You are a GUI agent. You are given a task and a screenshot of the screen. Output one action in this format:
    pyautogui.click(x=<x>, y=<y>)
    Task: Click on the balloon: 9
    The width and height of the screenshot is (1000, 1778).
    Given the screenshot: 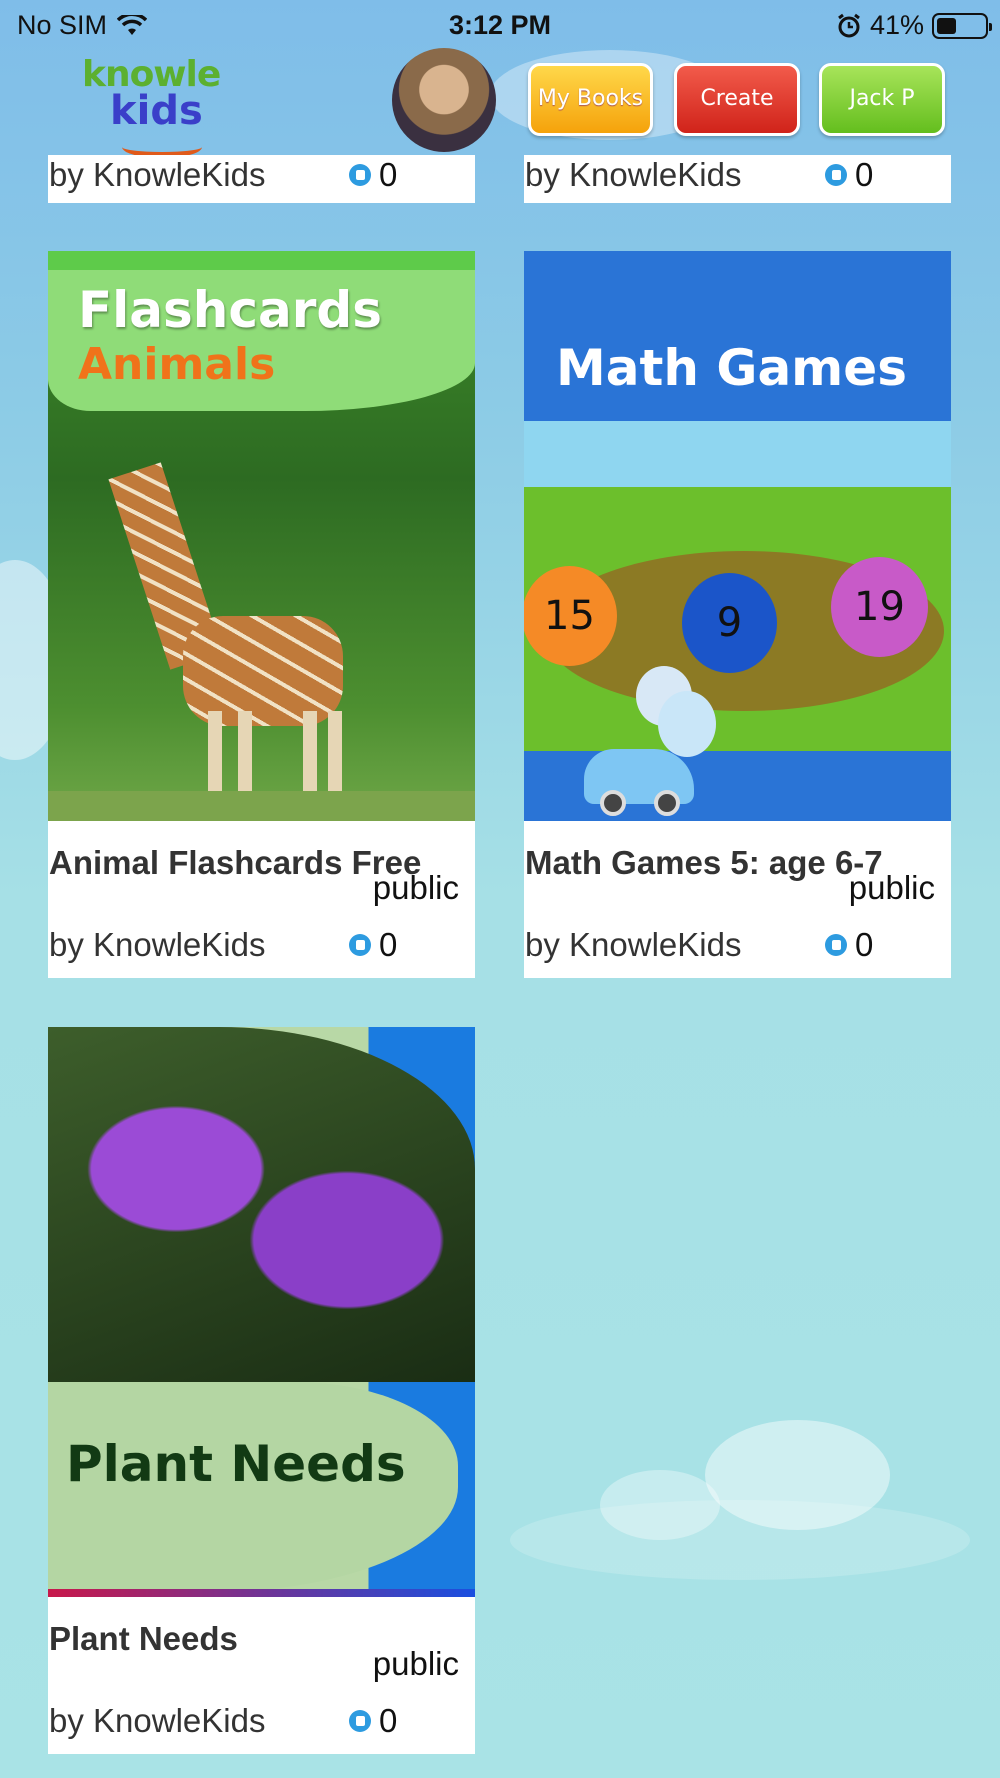 What is the action you would take?
    pyautogui.click(x=729, y=623)
    